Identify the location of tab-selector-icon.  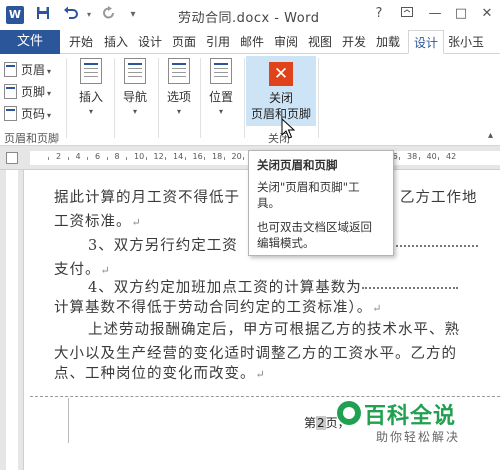
(12, 158).